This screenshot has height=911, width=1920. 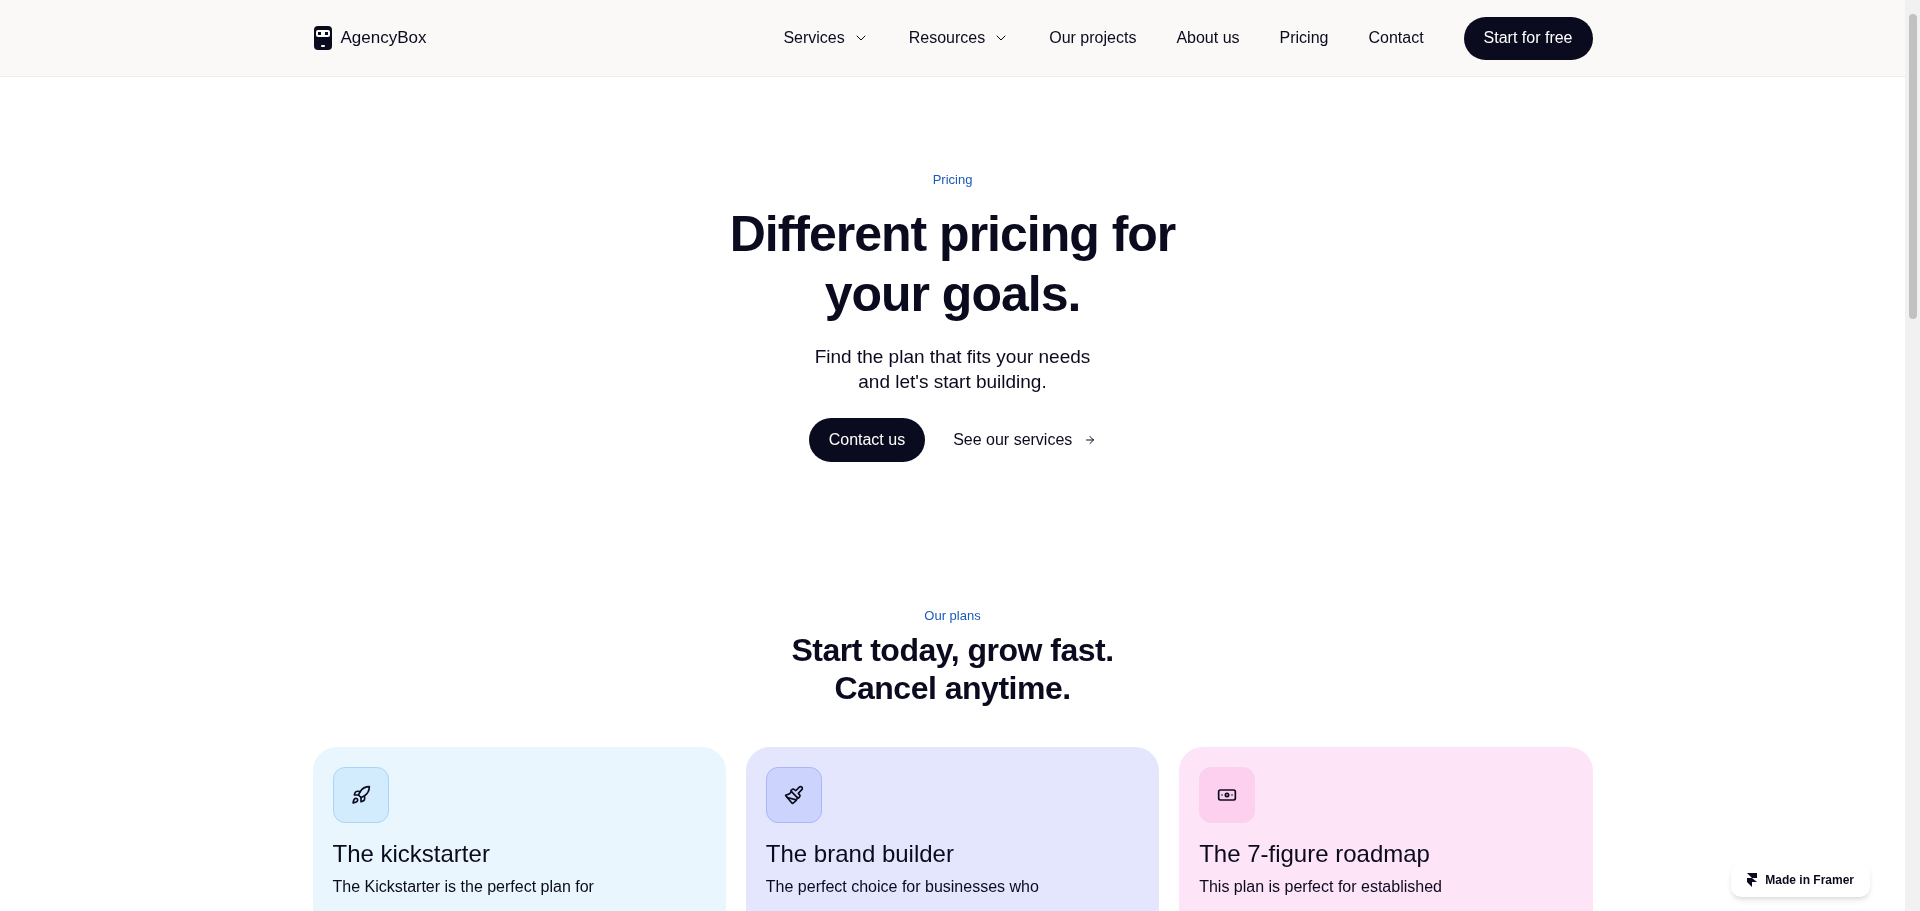 I want to click on made-in-framer-badge: Made in Framer, so click(x=1800, y=880).